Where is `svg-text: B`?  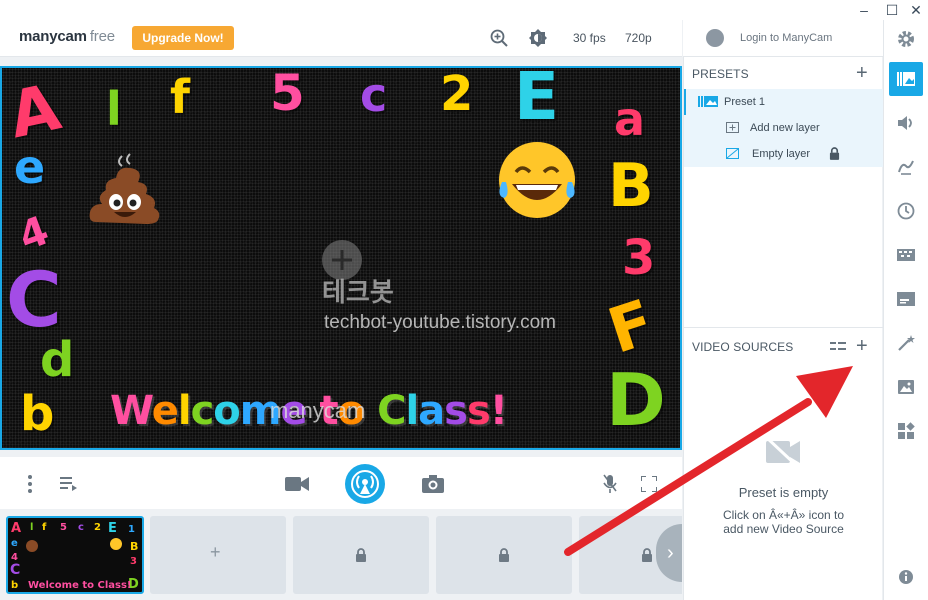
svg-text: B is located at coordinates (134, 546).